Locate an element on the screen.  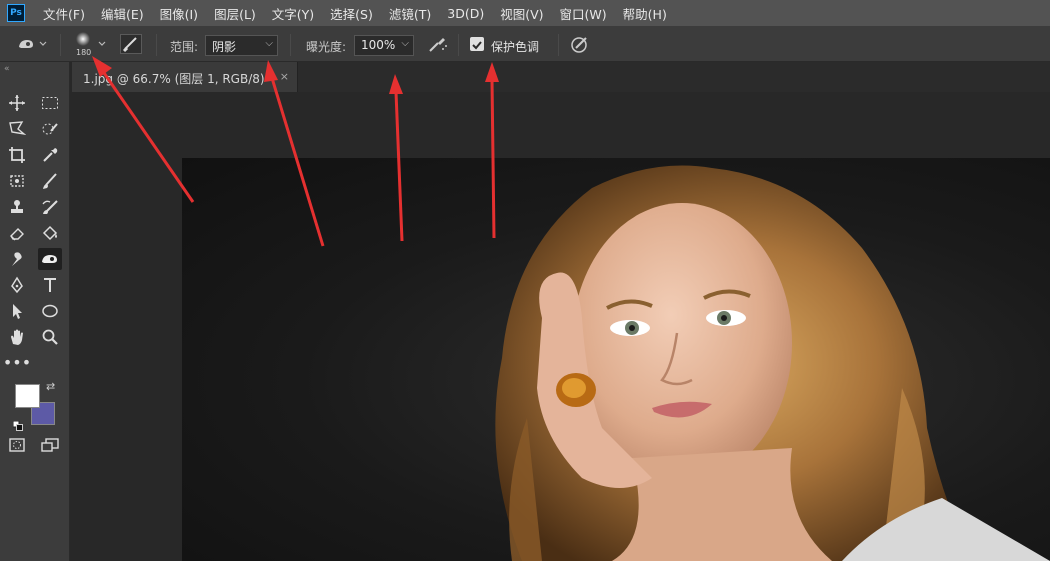
type-tool is located at coordinates (50, 285).